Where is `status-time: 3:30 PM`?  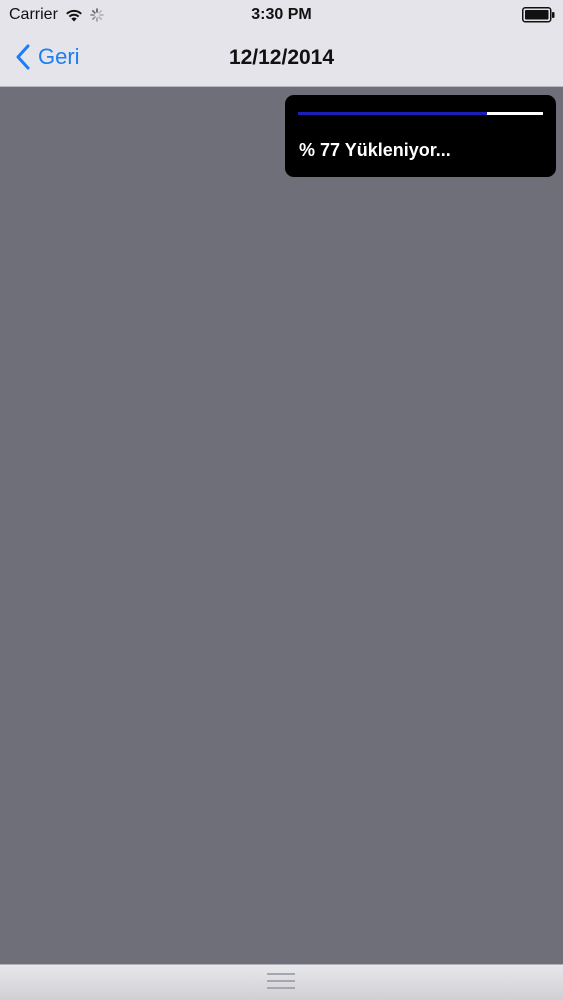 status-time: 3:30 PM is located at coordinates (281, 14).